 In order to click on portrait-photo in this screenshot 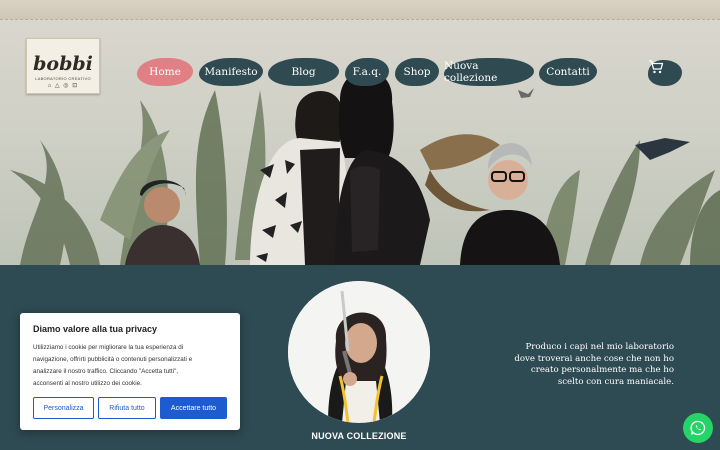, I will do `click(359, 352)`.